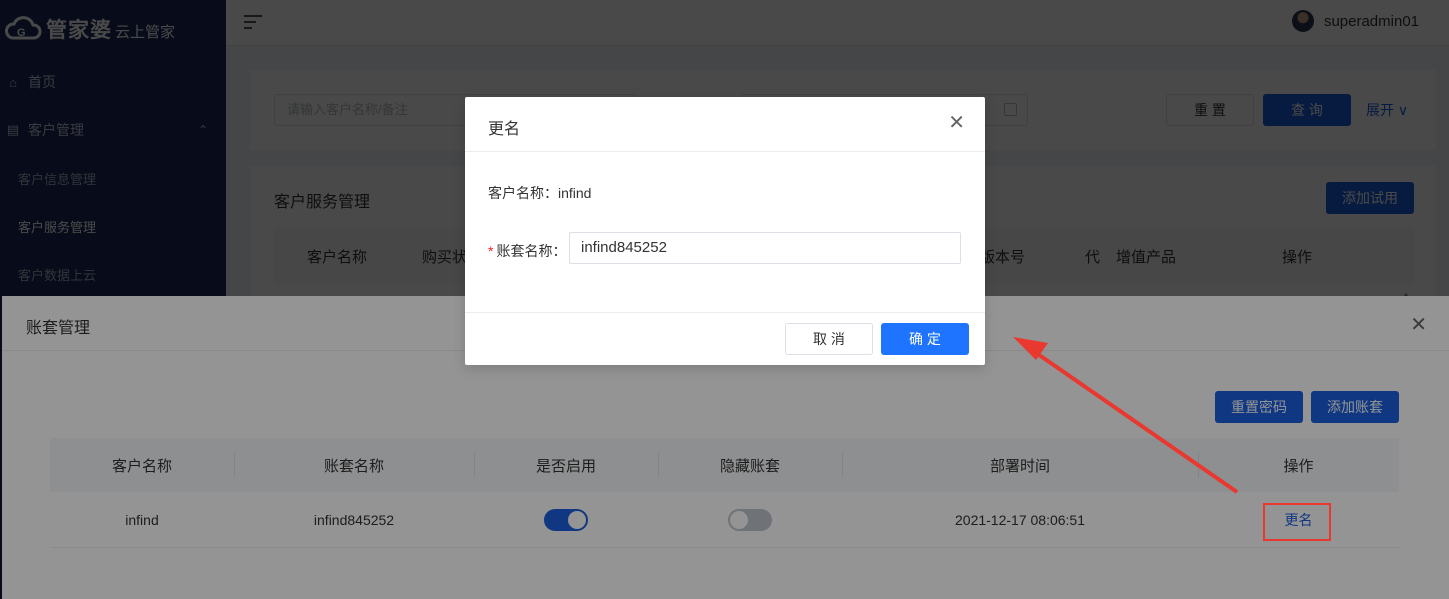 This screenshot has width=1449, height=599. What do you see at coordinates (765, 248) in the screenshot?
I see `account-name-input: infind845252` at bounding box center [765, 248].